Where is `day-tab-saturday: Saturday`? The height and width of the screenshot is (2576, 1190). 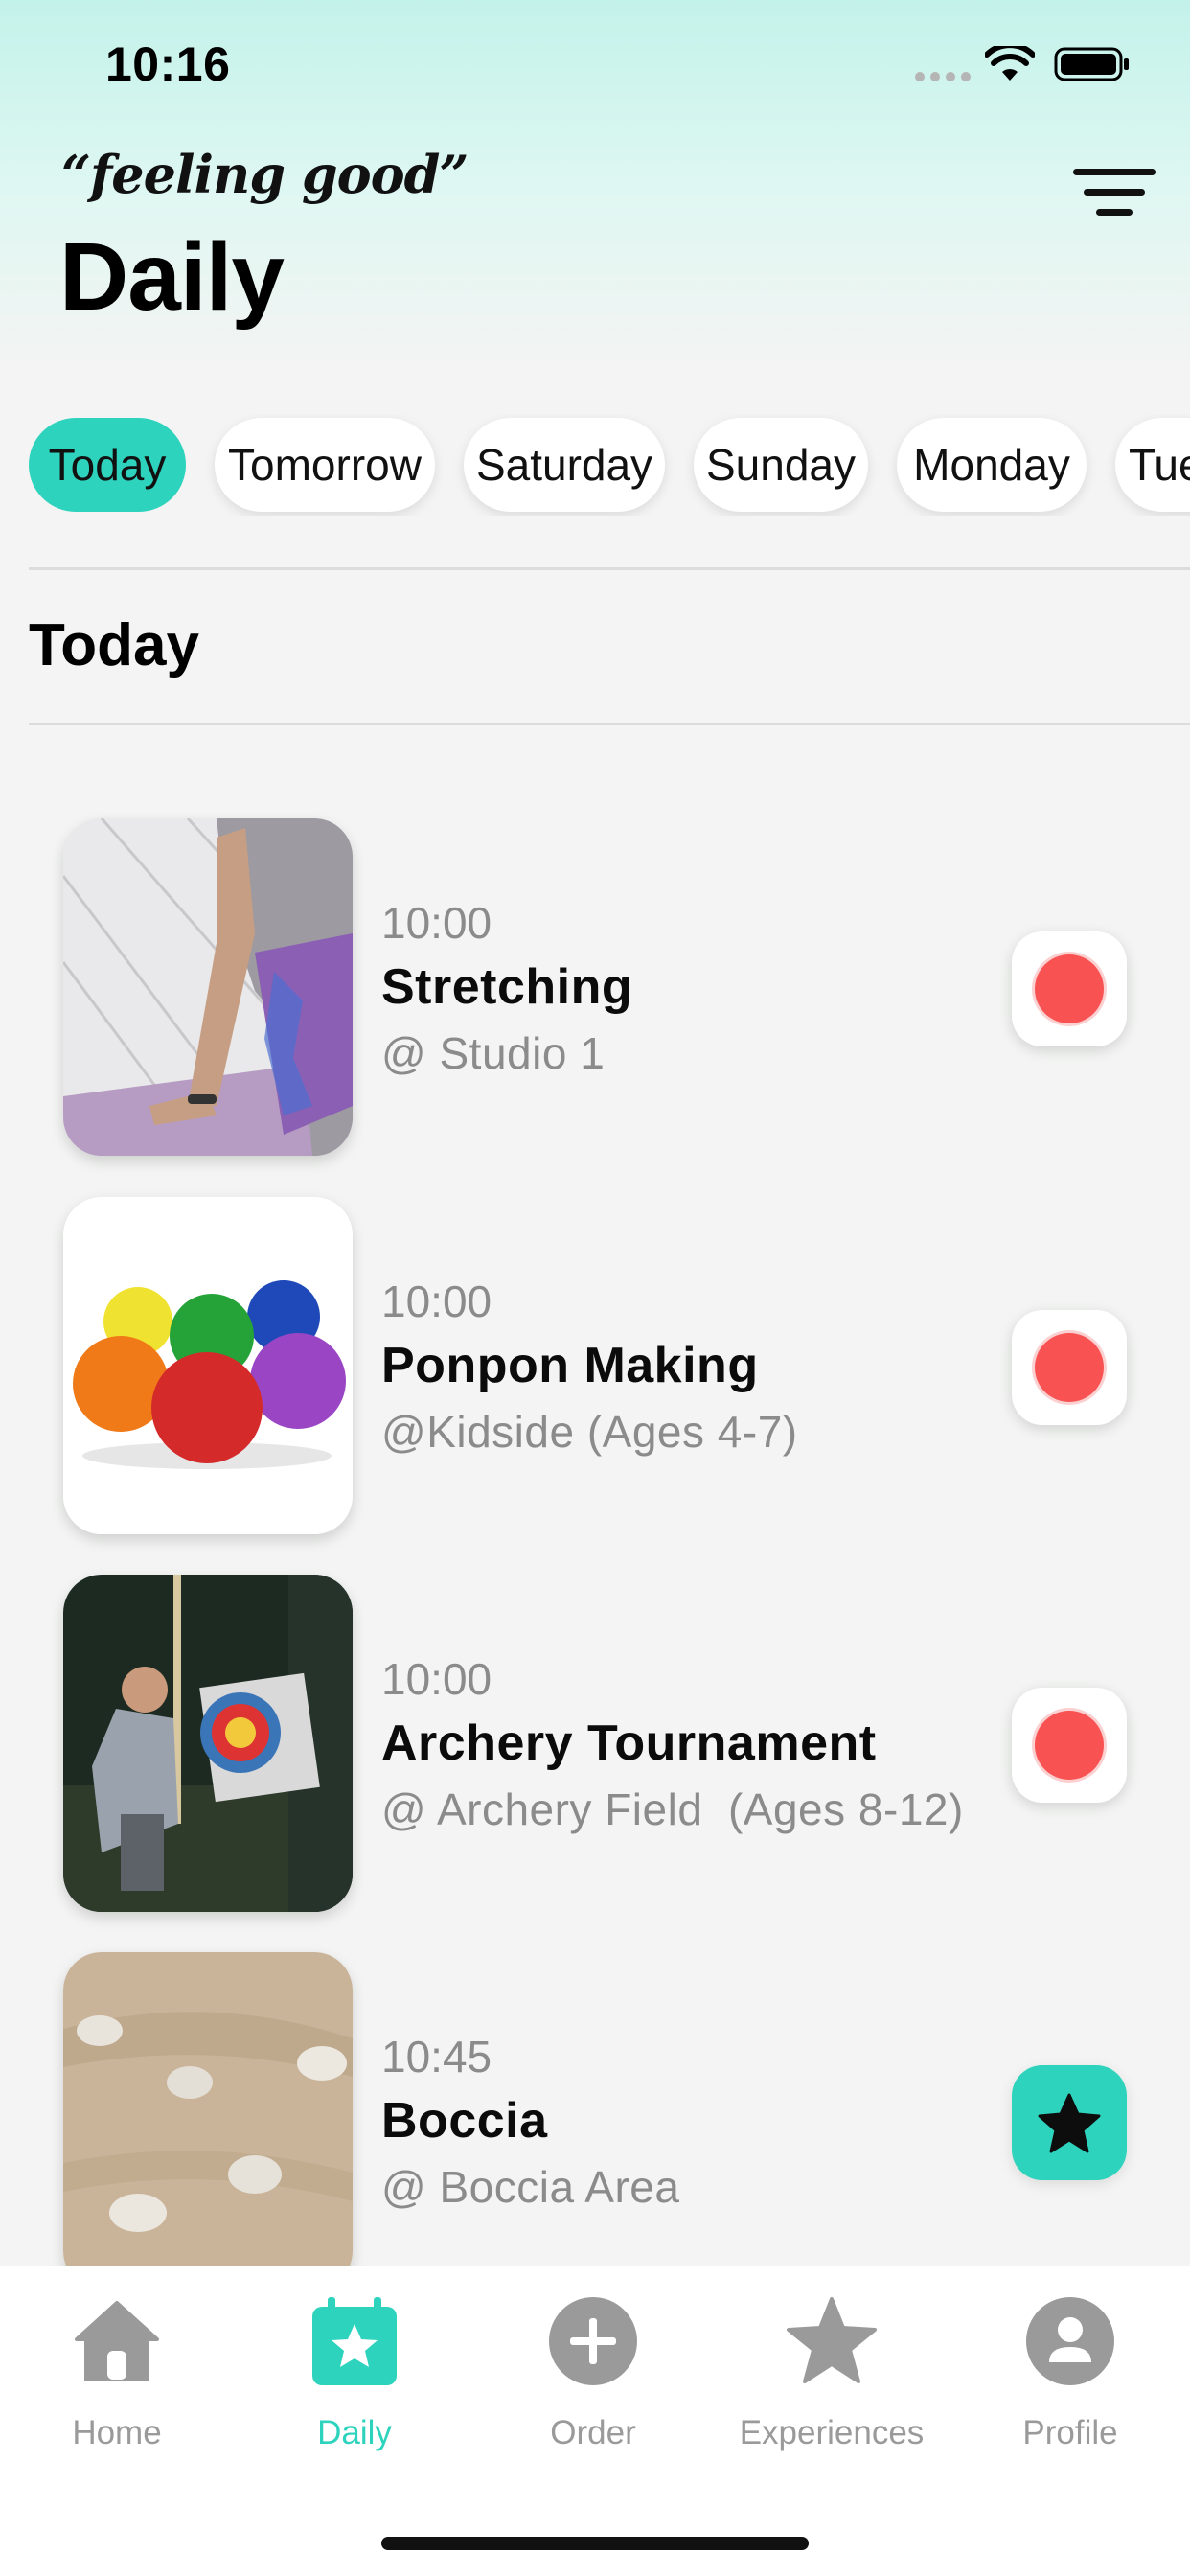
day-tab-saturday: Saturday is located at coordinates (564, 465).